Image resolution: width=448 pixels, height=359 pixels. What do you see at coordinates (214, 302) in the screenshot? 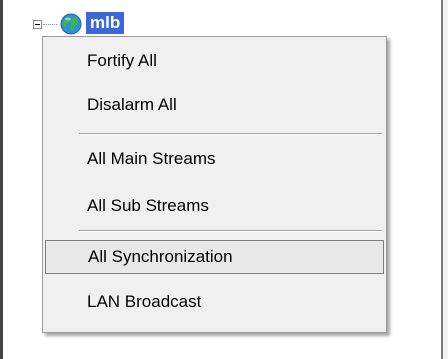
I see `menu-item-lan-broadcast: LAN Broadcast` at bounding box center [214, 302].